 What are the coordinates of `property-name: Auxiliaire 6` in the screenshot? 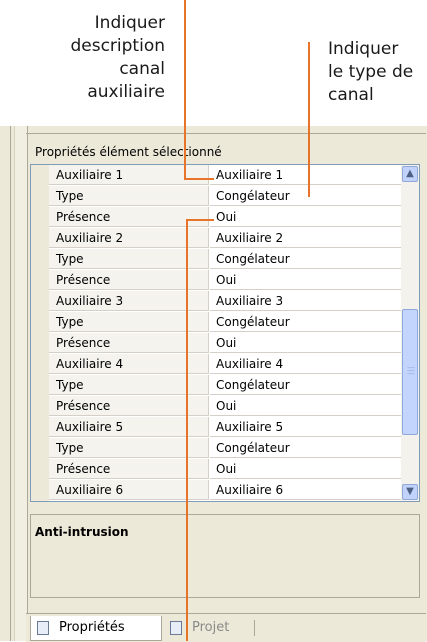 It's located at (129, 490).